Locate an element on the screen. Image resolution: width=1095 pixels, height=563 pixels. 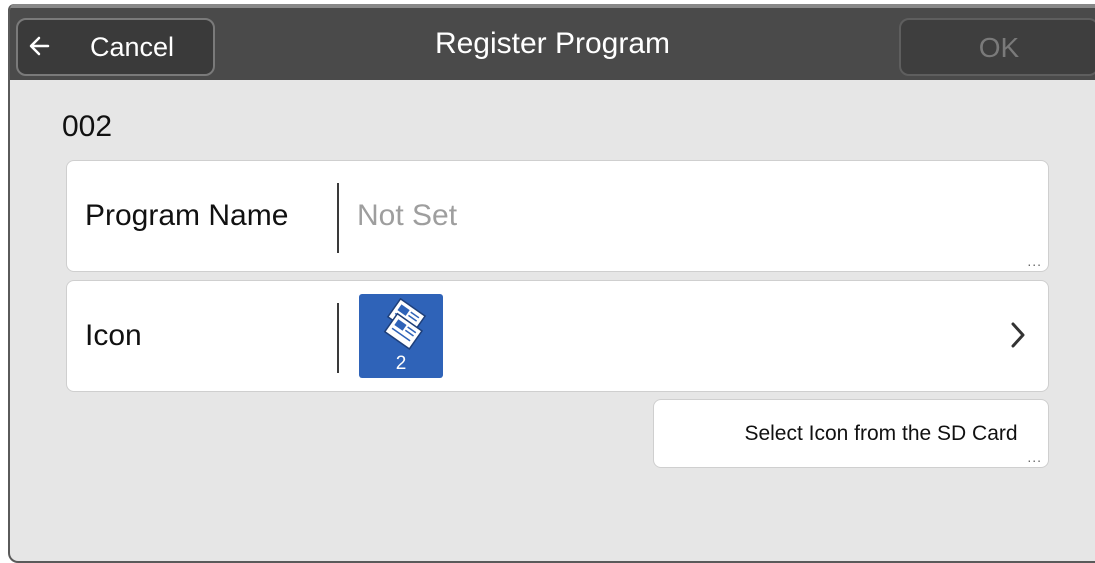
ok-label: OK is located at coordinates (999, 47).